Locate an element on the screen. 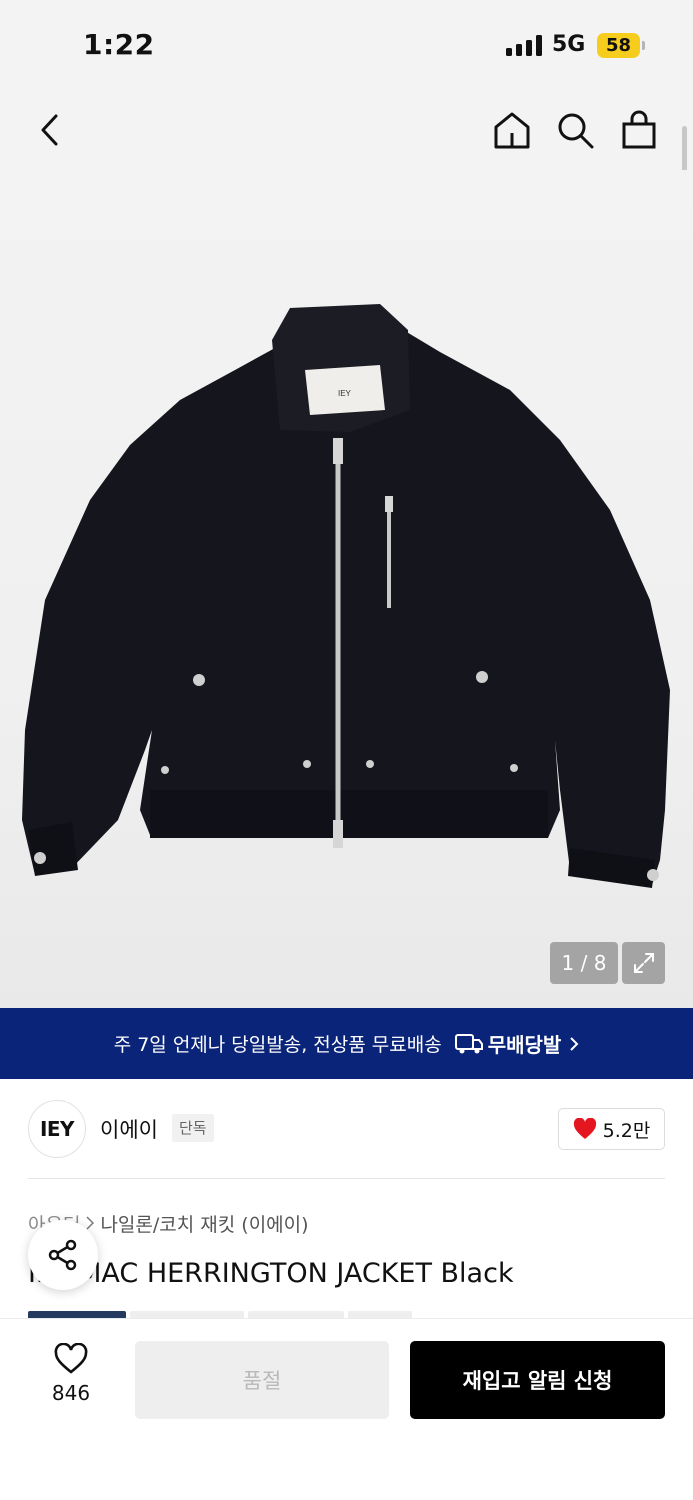 This screenshot has width=693, height=1500. share-icon is located at coordinates (62, 1255).